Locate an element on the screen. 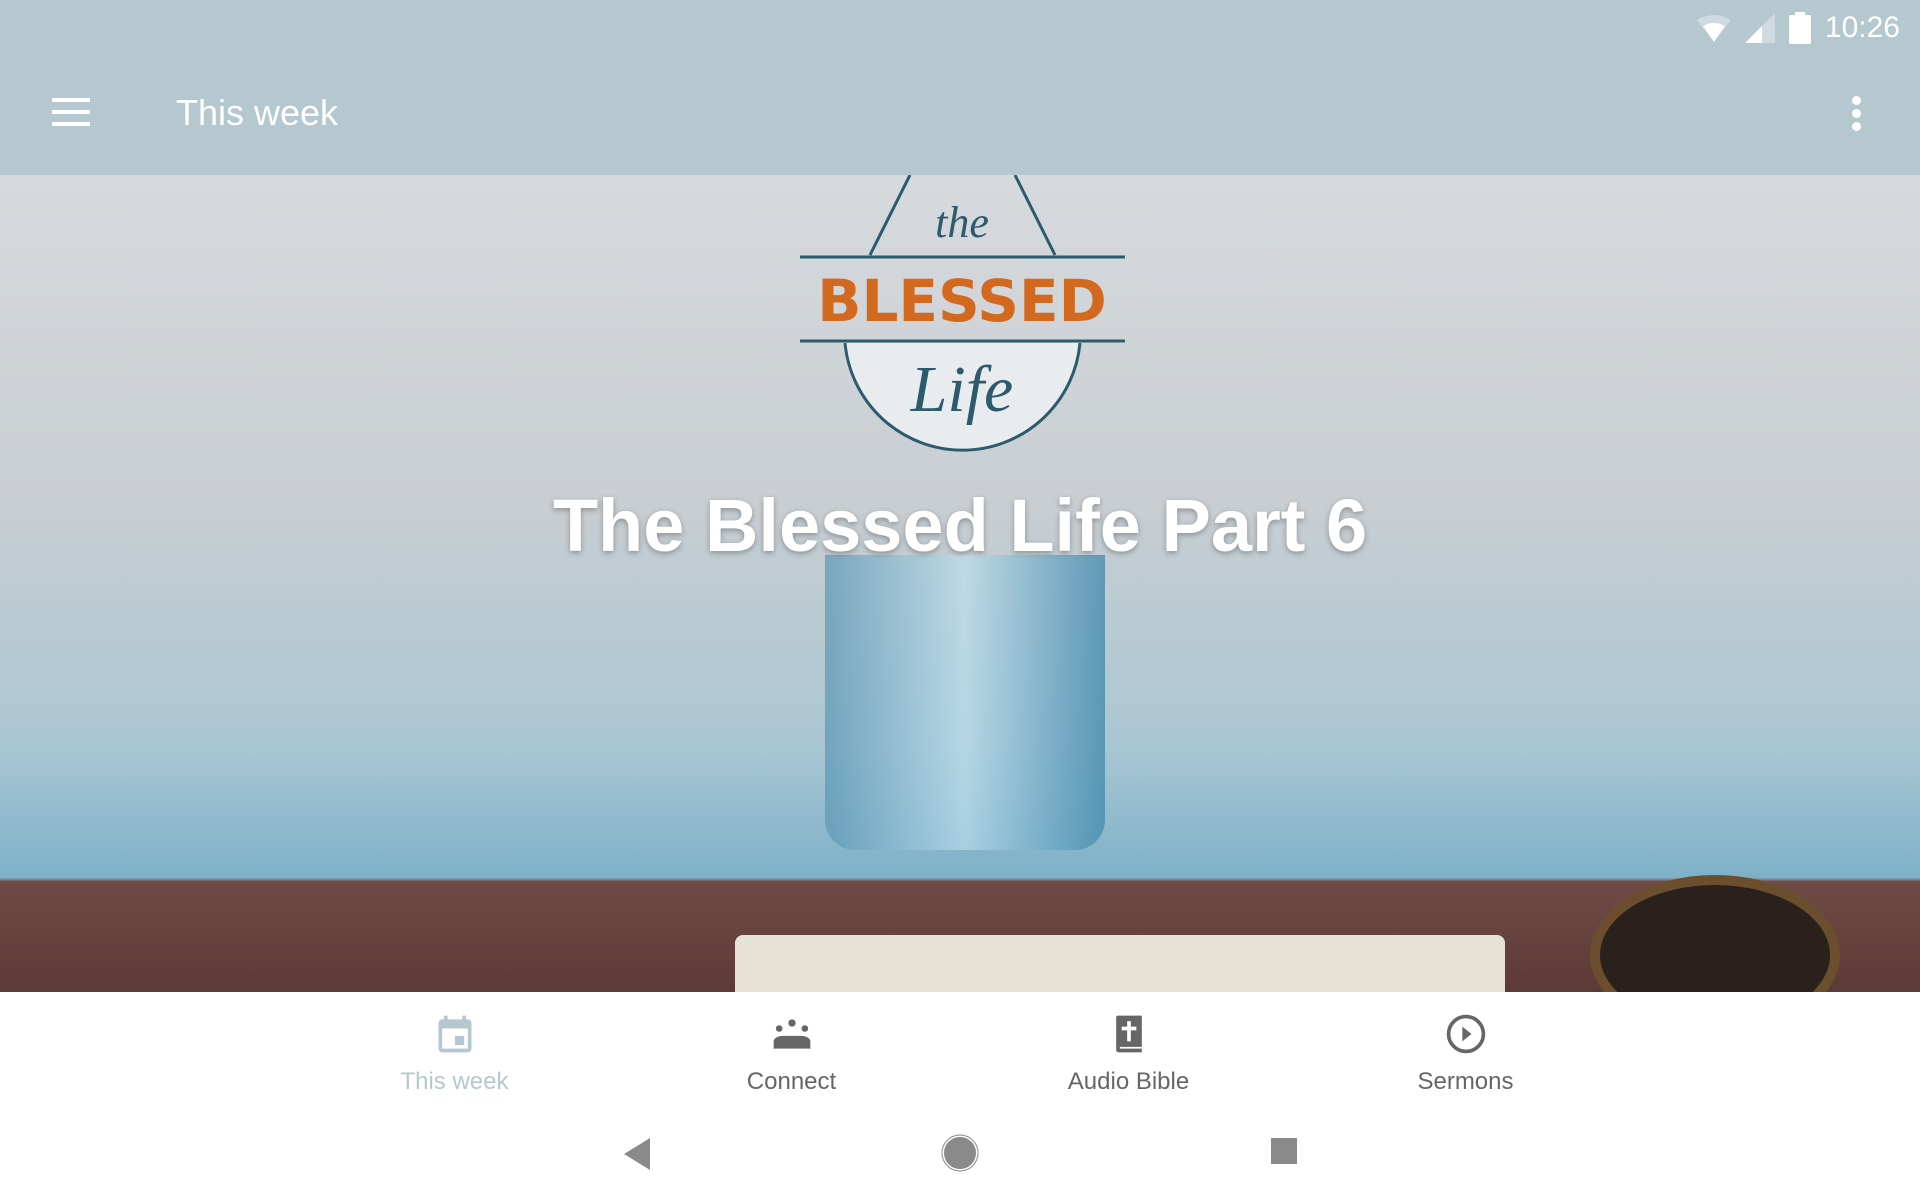  coffee-image is located at coordinates (1715, 933).